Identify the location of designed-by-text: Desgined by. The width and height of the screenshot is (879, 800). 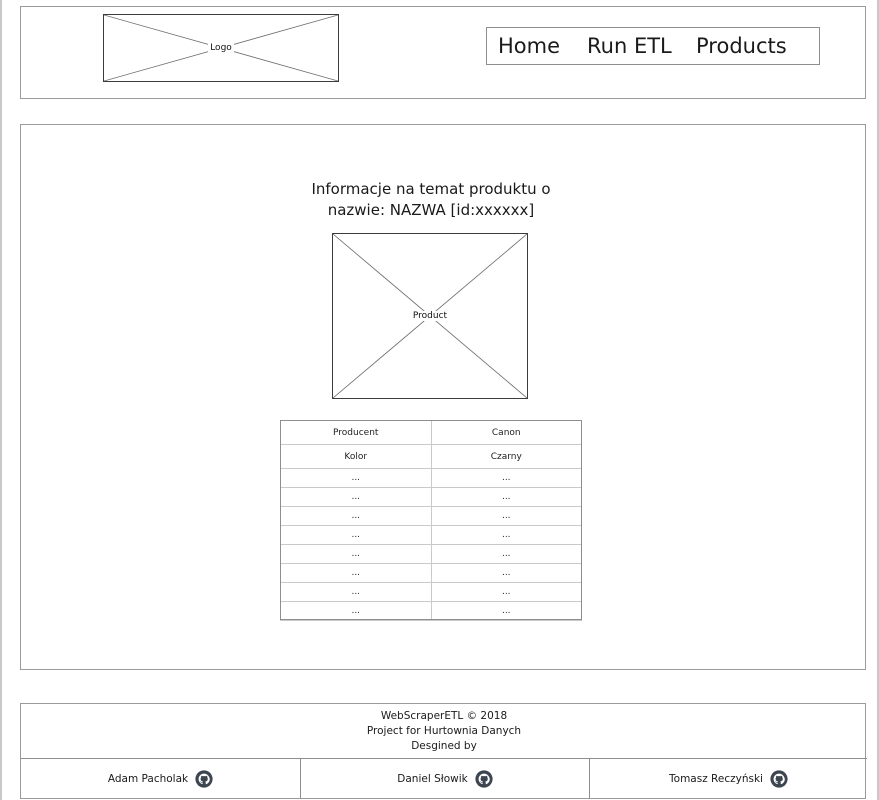
(444, 746).